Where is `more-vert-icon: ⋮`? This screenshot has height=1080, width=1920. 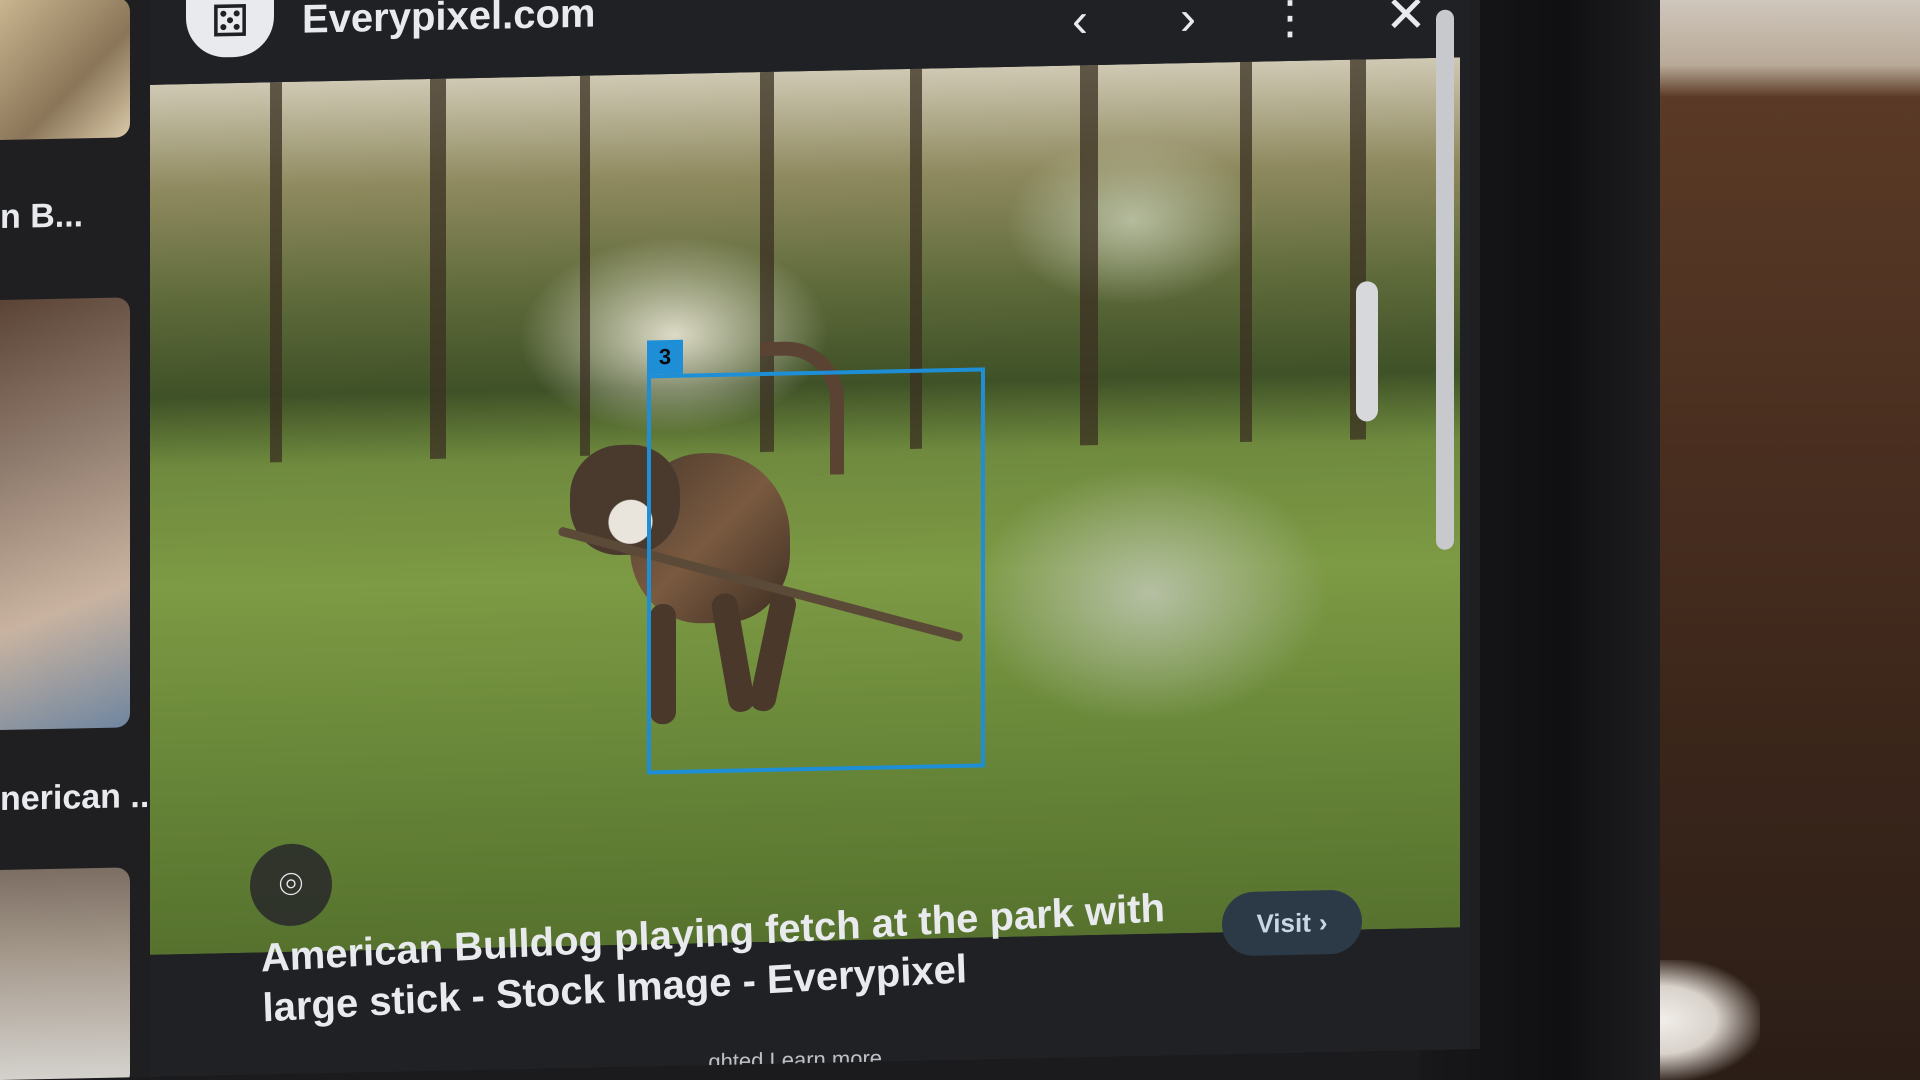
more-vert-icon: ⋮ is located at coordinates (1290, 24).